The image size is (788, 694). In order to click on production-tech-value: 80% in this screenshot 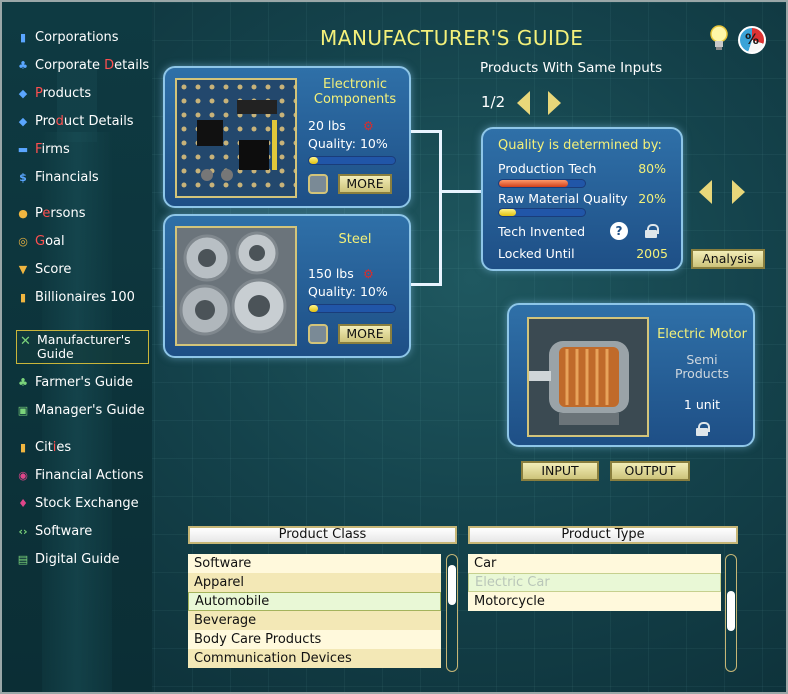, I will do `click(652, 168)`.